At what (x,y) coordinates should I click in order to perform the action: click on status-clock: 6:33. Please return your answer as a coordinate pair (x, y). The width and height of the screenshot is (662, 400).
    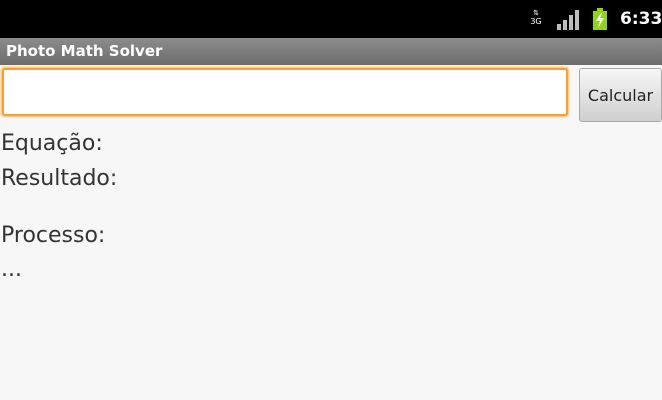
    Looking at the image, I should click on (641, 19).